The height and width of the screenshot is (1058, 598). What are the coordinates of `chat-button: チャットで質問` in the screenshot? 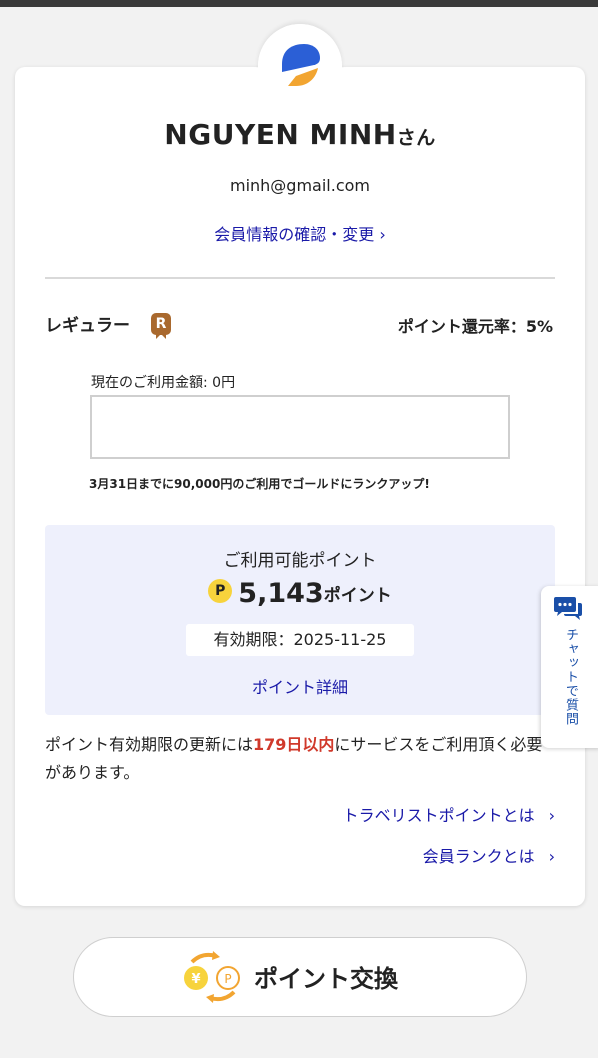 It's located at (569, 667).